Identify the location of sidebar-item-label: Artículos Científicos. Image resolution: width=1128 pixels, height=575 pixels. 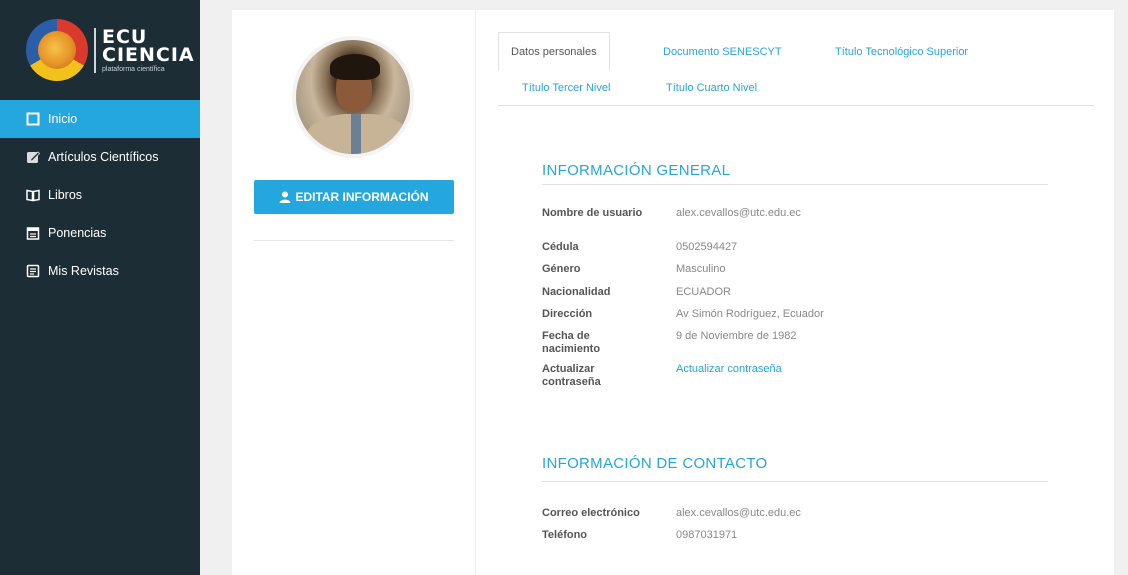
(103, 157).